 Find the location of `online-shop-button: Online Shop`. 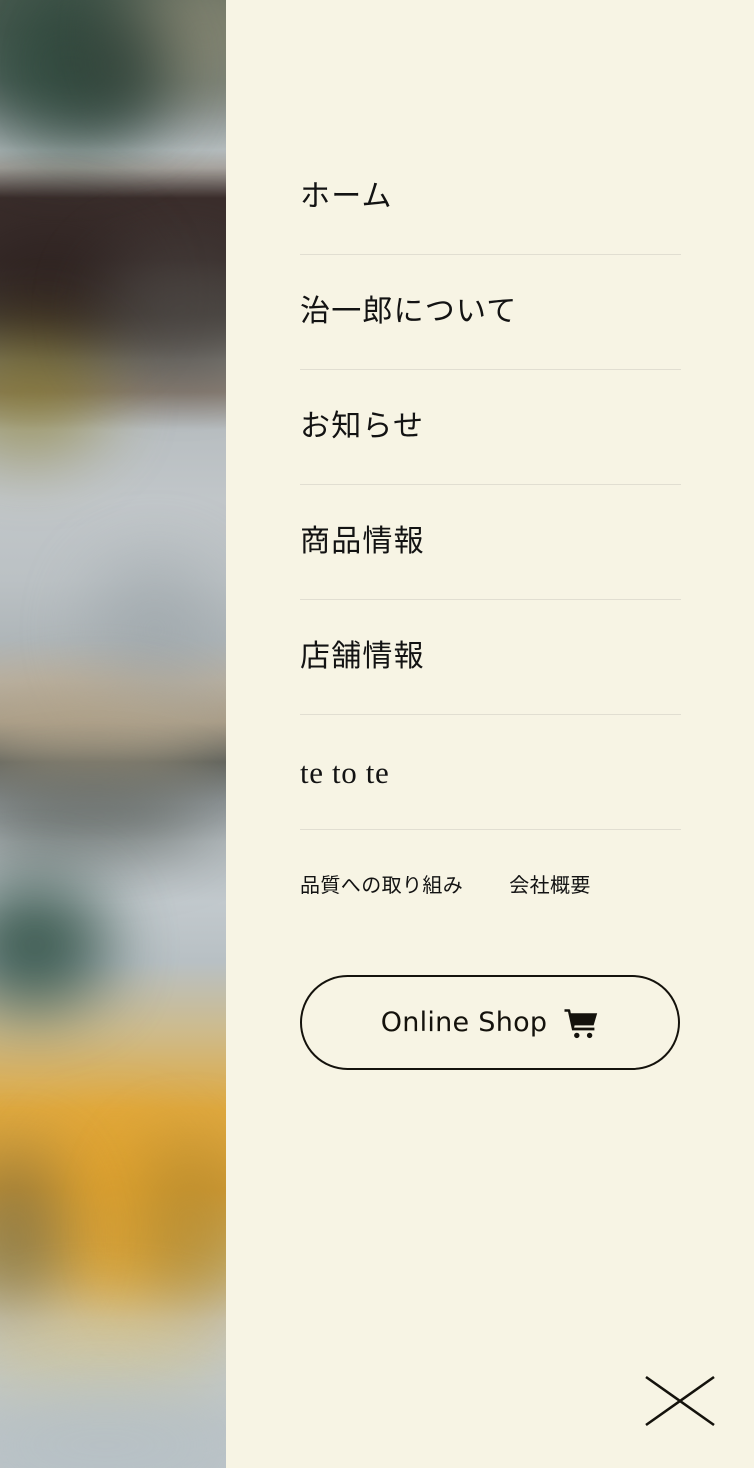

online-shop-button: Online Shop is located at coordinates (490, 1022).